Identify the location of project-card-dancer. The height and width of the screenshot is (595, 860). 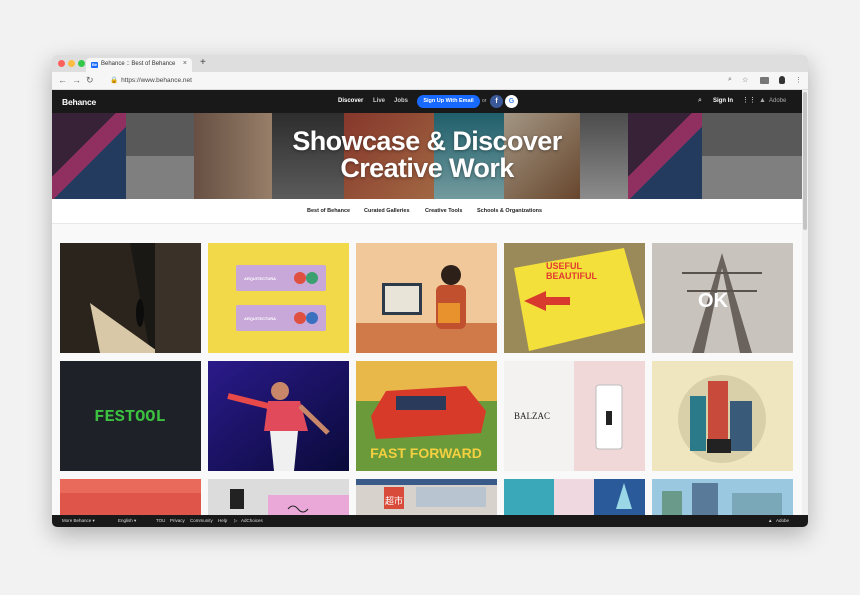
(278, 416).